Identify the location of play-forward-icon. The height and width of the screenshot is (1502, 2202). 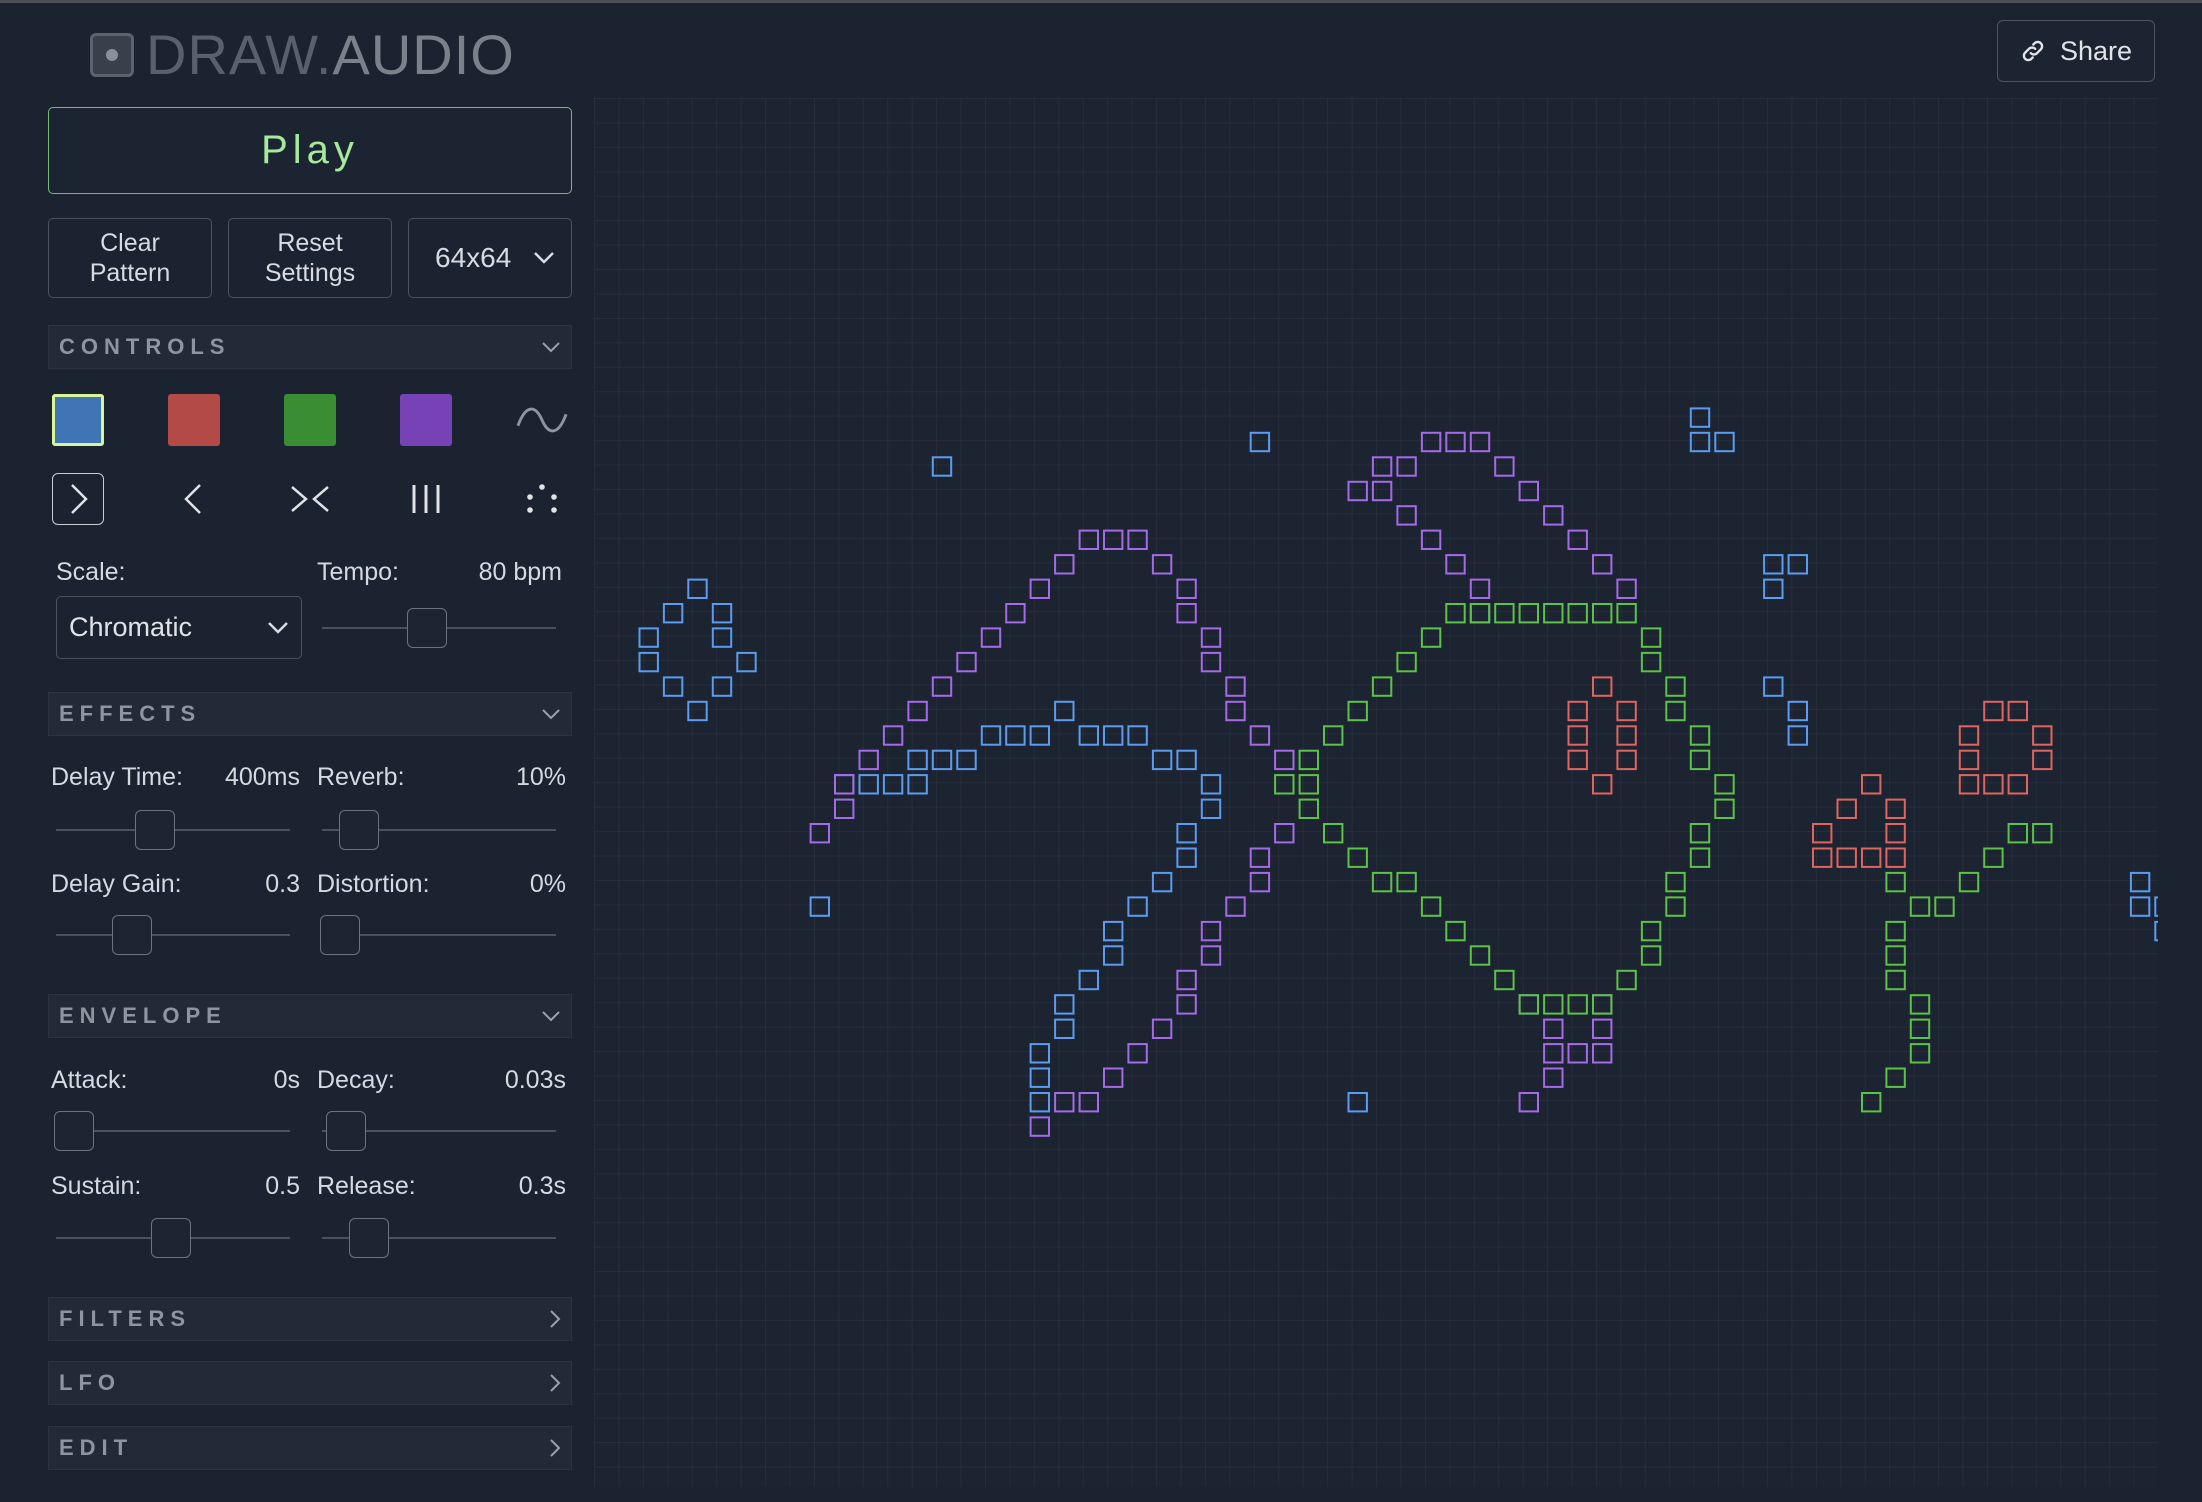
(78, 499).